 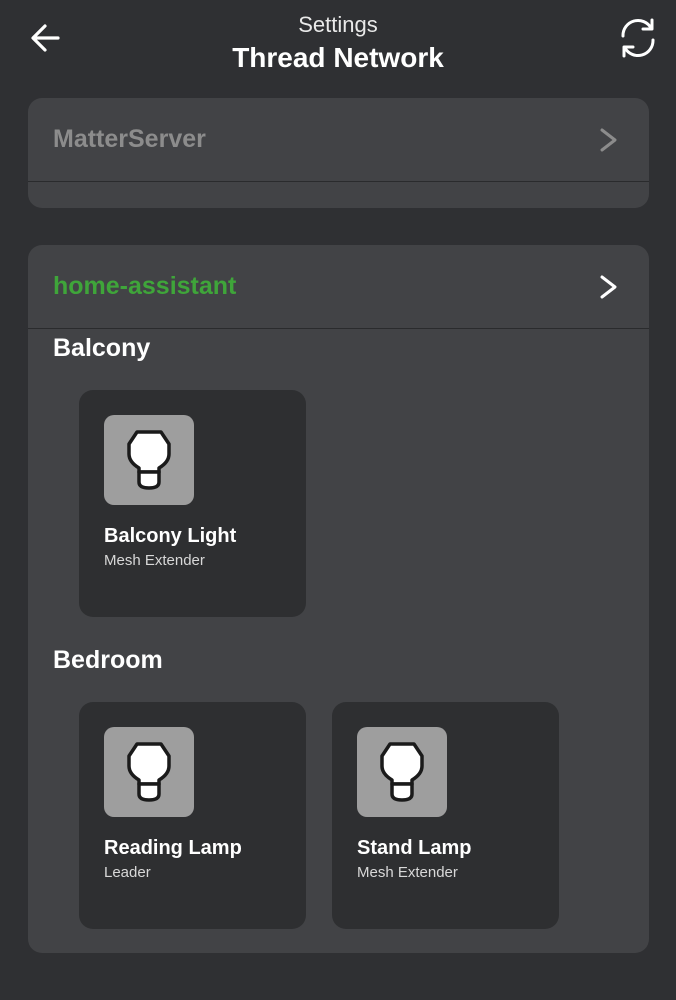 I want to click on device-role: Leader, so click(x=127, y=872).